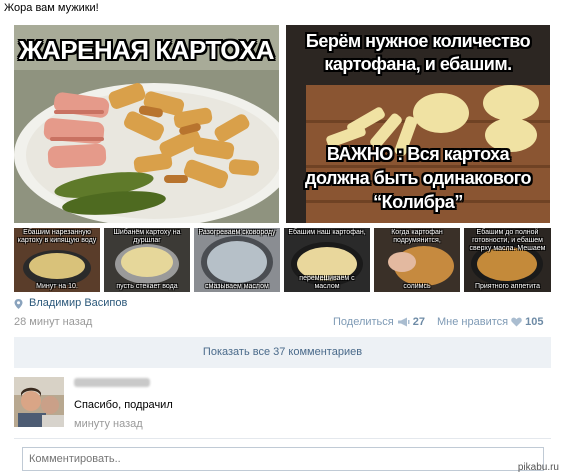  Describe the element at coordinates (78, 303) in the screenshot. I see `post-author-name: Владимир Васипов` at that location.